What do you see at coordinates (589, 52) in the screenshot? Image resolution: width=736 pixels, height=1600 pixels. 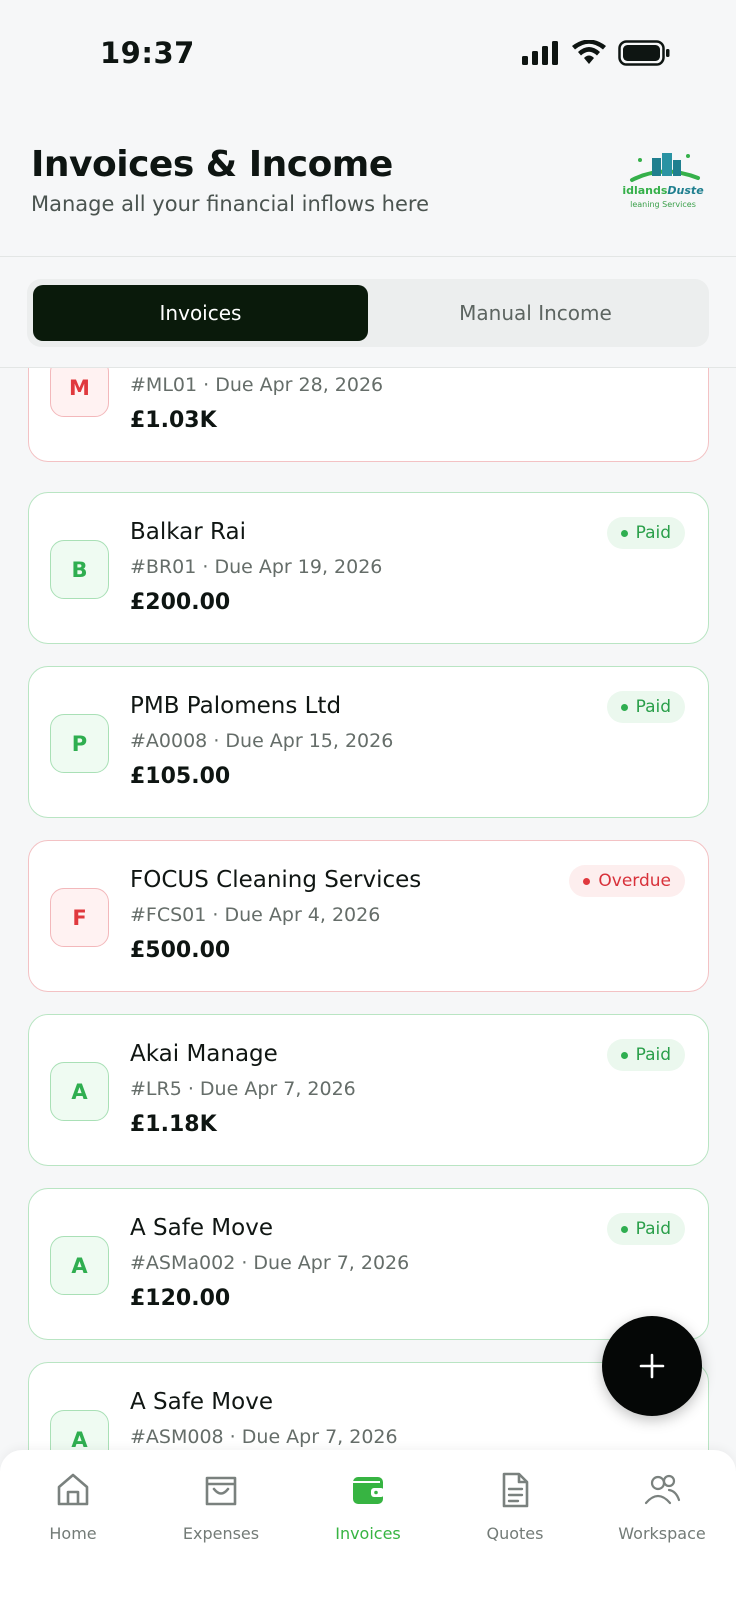 I see `wifi-icon` at bounding box center [589, 52].